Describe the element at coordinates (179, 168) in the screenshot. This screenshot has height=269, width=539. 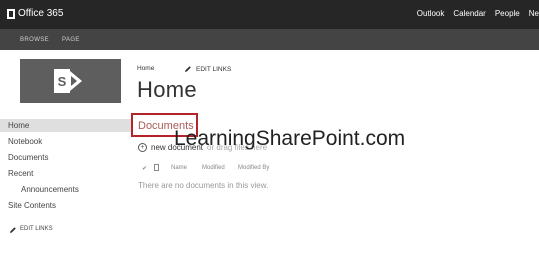
I see `column-header-name: Name` at that location.